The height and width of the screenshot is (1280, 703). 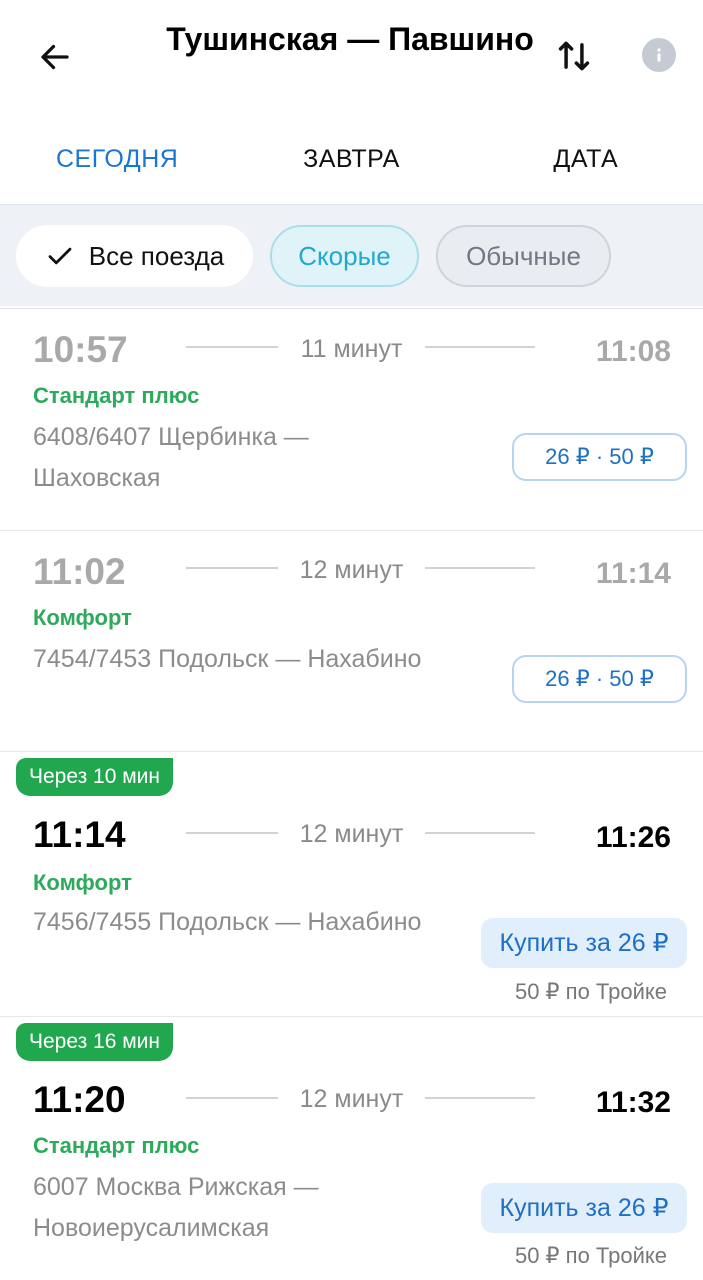 I want to click on date-tabs: СЕГОДНЯ ЗАВТРА ДАТА, so click(x=351, y=159).